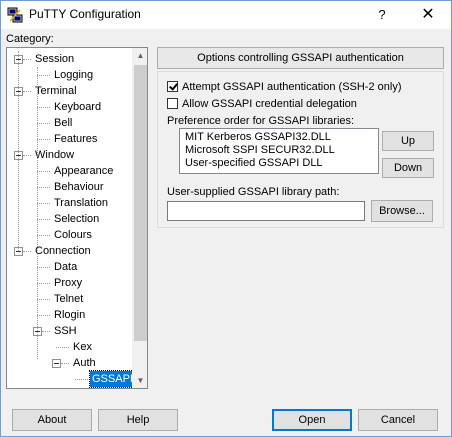 This screenshot has width=452, height=437. Describe the element at coordinates (140, 380) in the screenshot. I see `scroll-down-icon: ▼` at that location.